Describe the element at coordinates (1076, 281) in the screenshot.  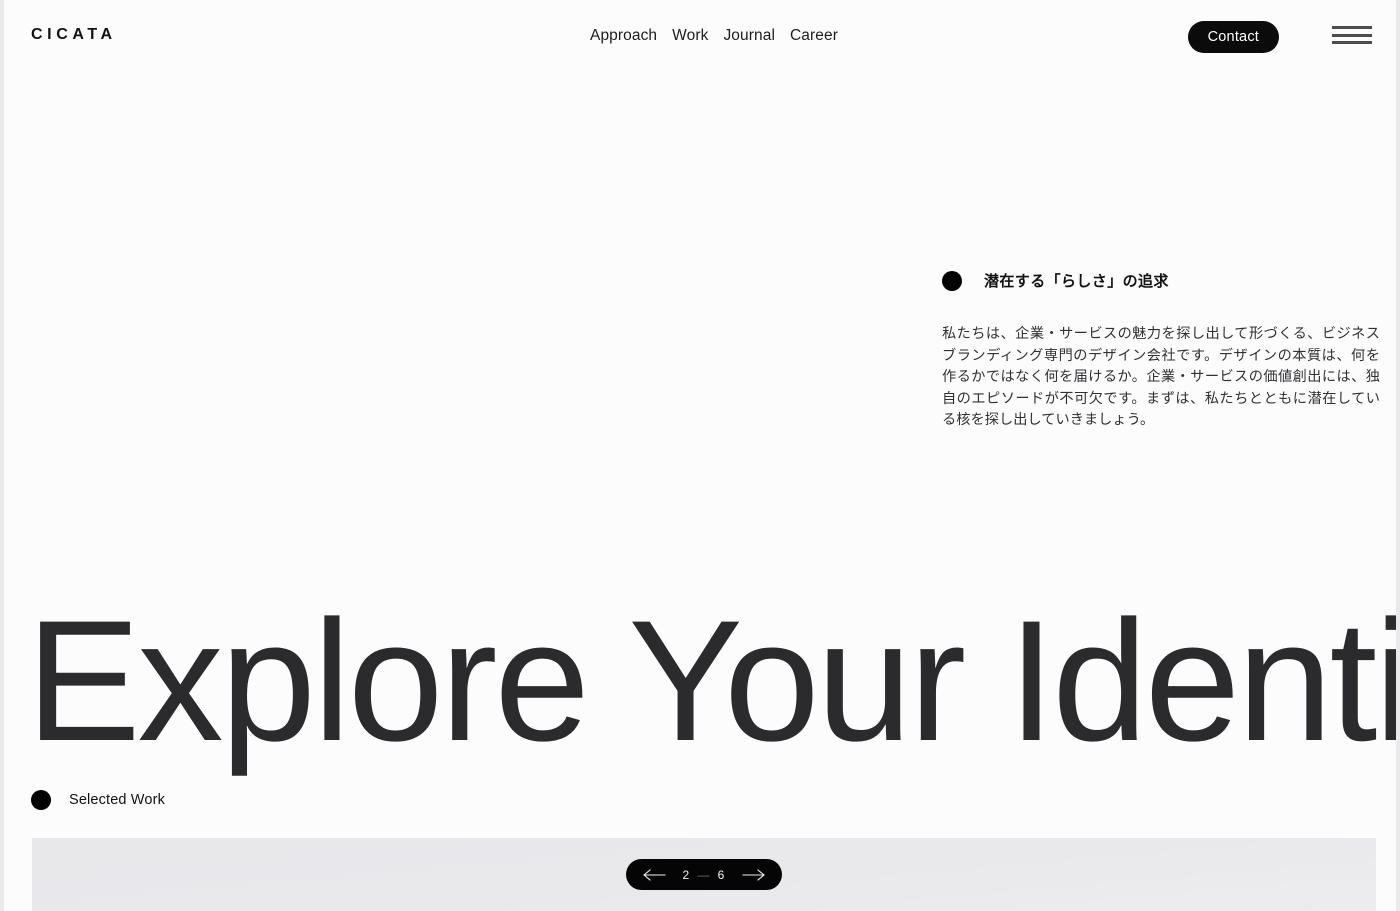
I see `intro-title: 潜在する「らしさ」の追求` at that location.